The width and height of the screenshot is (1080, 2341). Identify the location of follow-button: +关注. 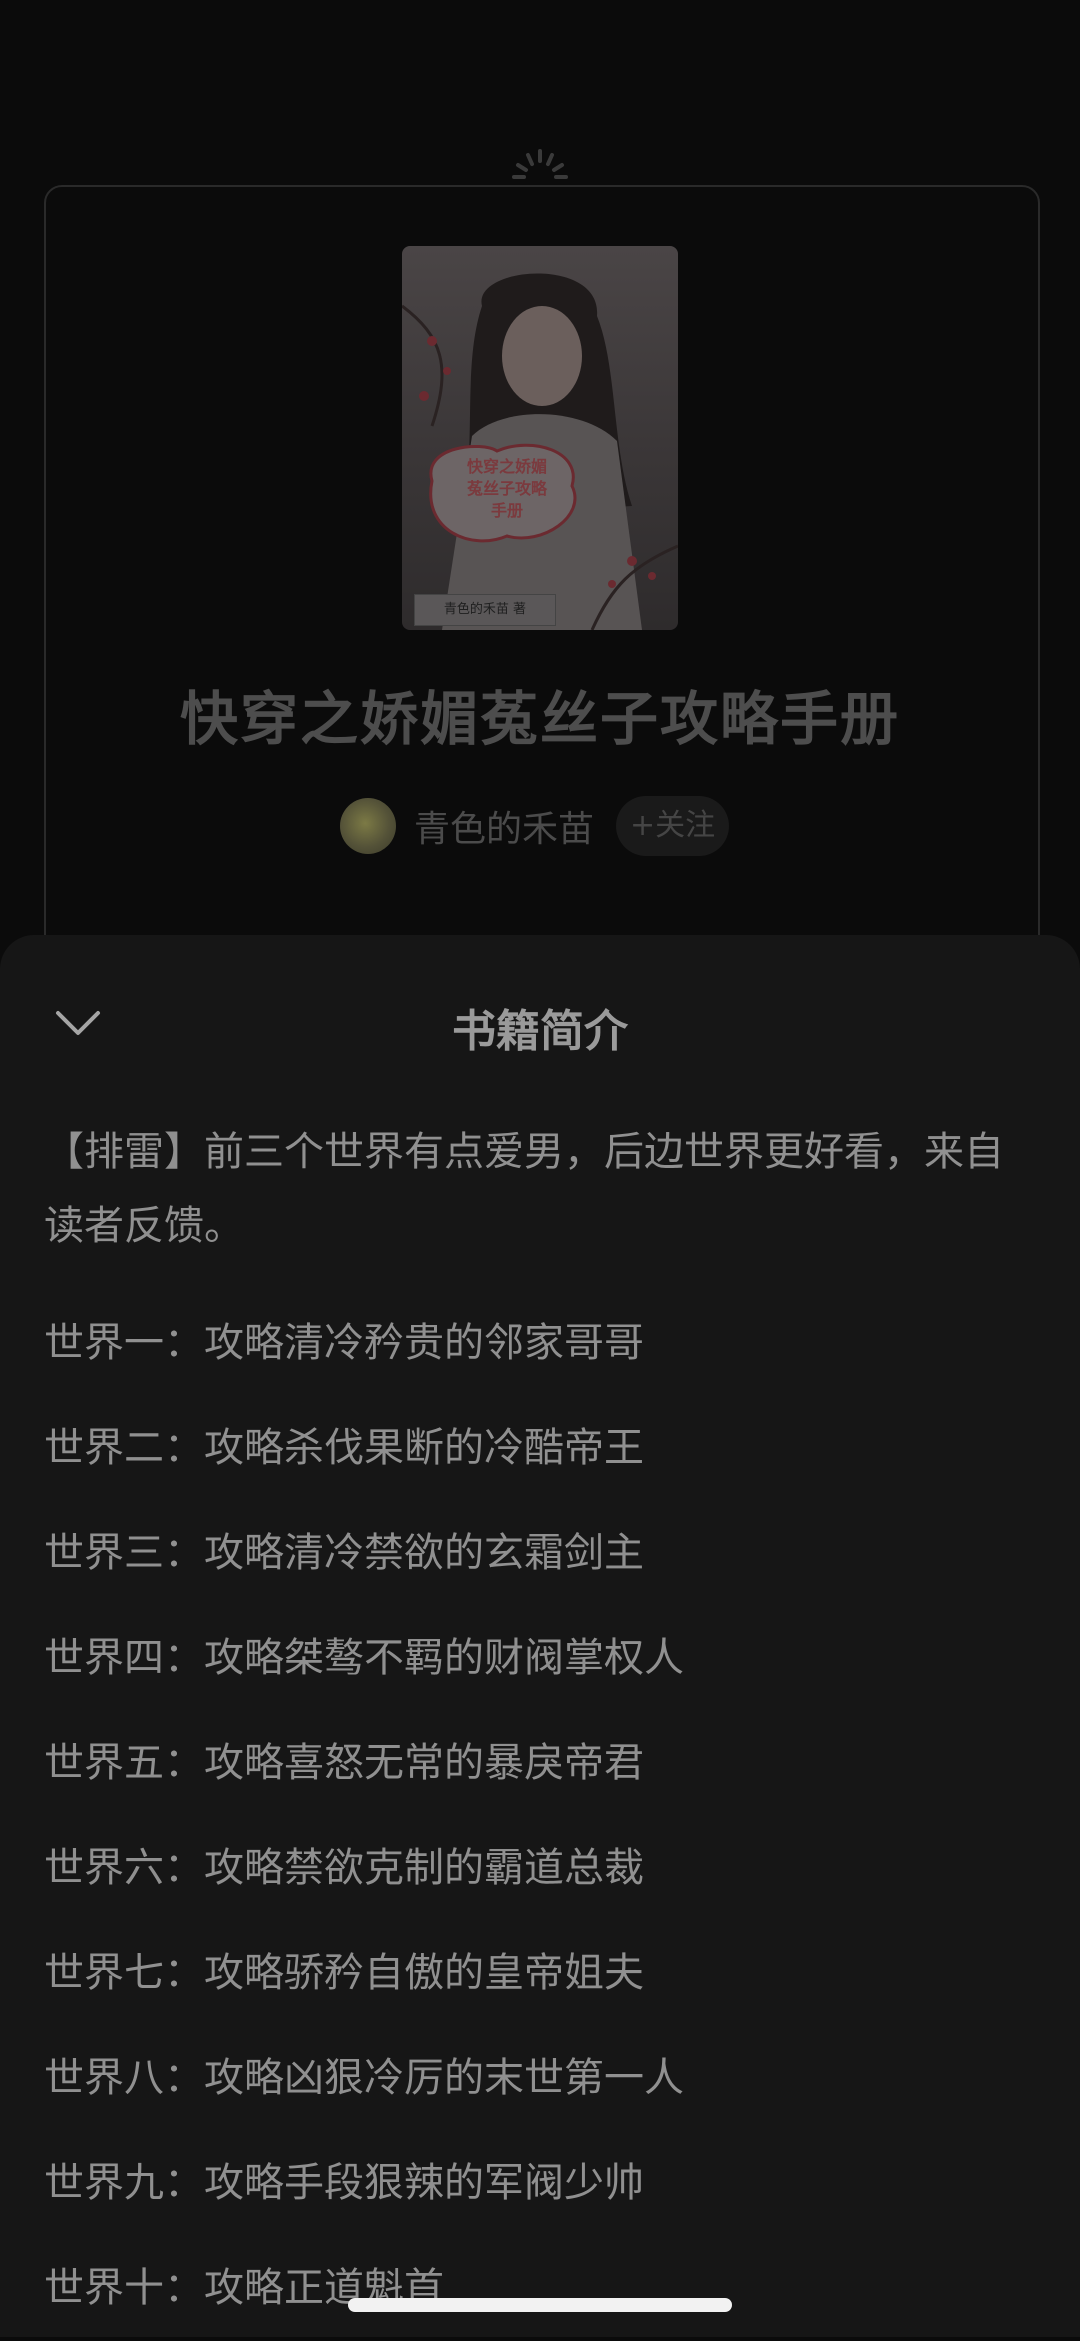
(673, 826).